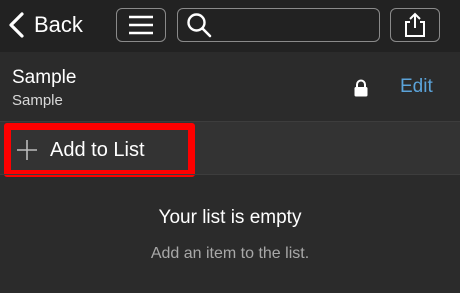 The width and height of the screenshot is (460, 293). I want to click on search-field, so click(278, 25).